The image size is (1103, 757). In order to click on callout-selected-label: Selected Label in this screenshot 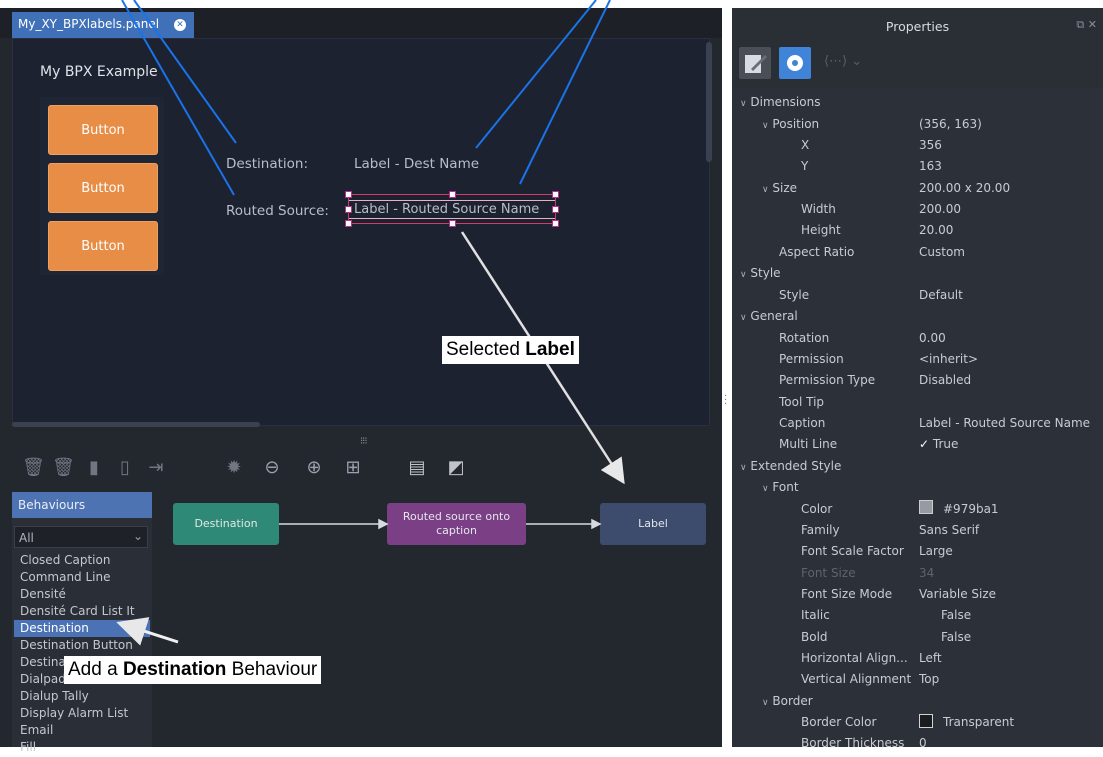, I will do `click(510, 350)`.